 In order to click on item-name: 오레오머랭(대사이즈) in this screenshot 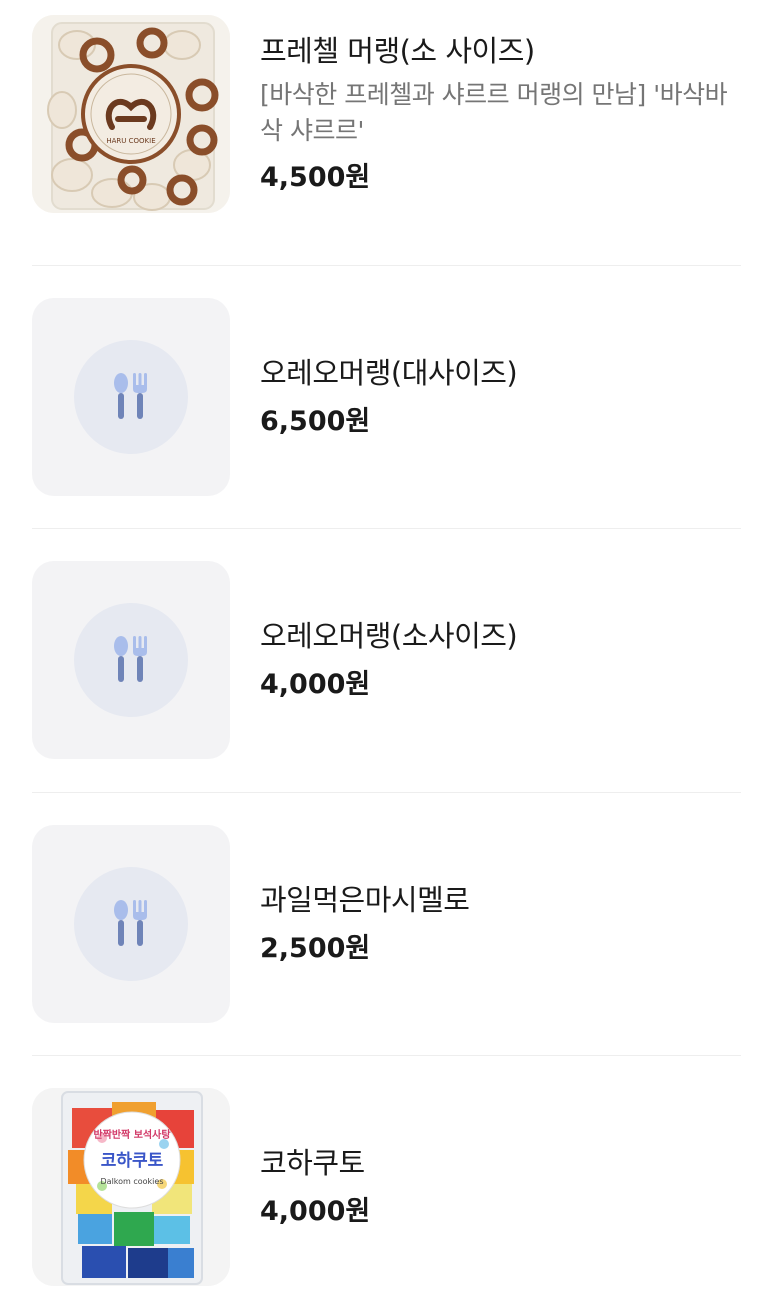, I will do `click(389, 373)`.